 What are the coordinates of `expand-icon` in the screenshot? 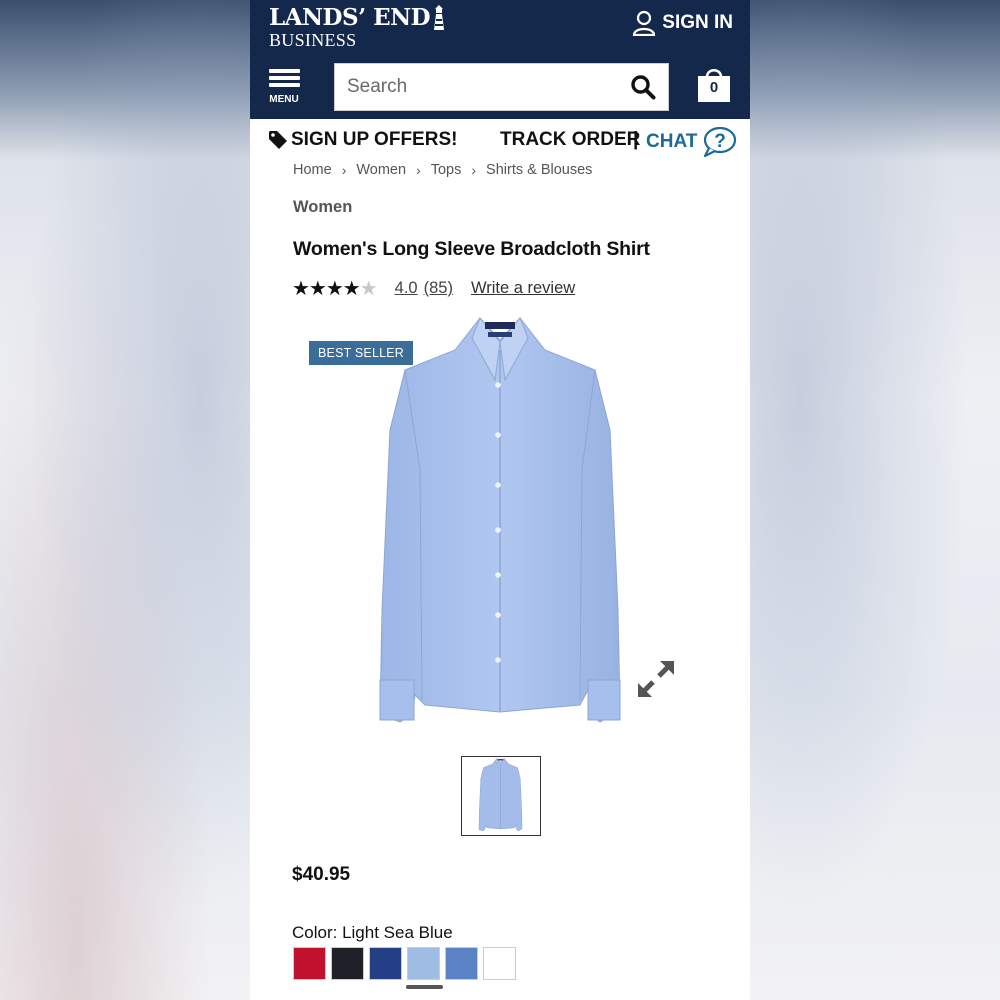 It's located at (656, 679).